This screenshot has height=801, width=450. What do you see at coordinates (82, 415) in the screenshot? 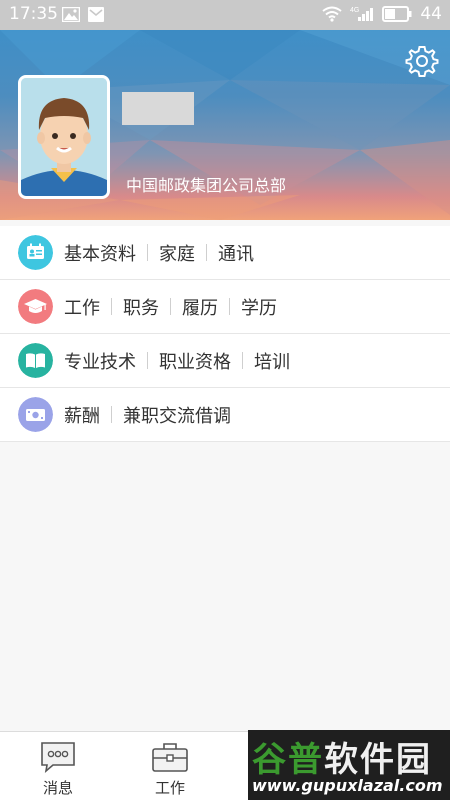
I see `menu-item-salary: 薪酬` at bounding box center [82, 415].